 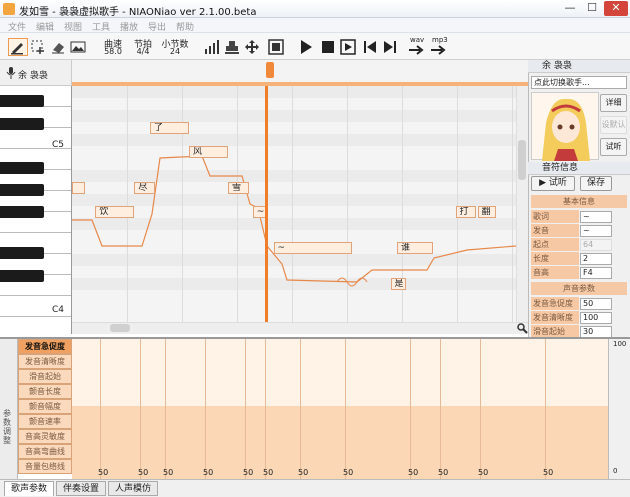 I want to click on pronunciation-input: ~, so click(x=596, y=231).